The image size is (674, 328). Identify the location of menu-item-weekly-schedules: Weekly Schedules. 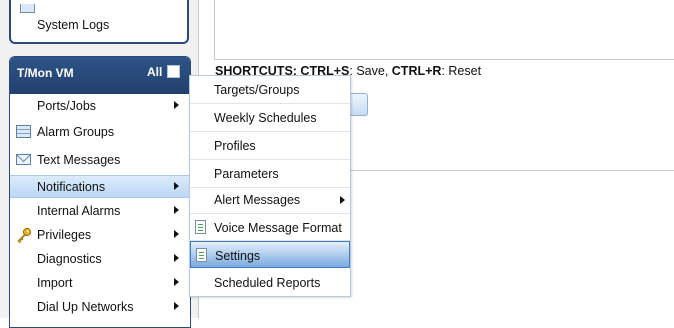
(270, 118).